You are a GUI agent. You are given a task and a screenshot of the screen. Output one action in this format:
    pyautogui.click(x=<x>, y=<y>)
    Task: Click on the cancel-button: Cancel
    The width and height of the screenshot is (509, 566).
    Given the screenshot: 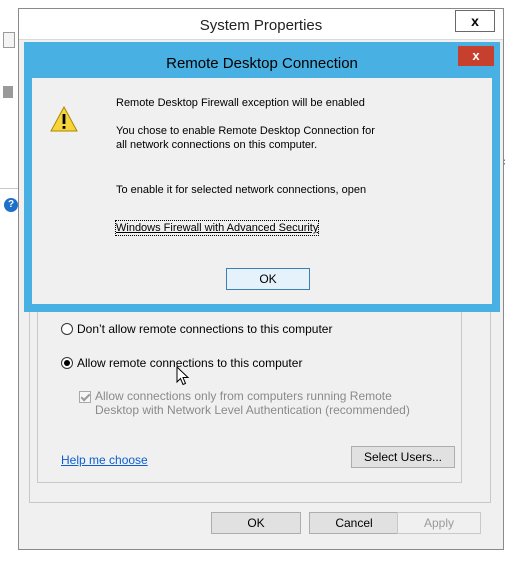 What is the action you would take?
    pyautogui.click(x=354, y=523)
    